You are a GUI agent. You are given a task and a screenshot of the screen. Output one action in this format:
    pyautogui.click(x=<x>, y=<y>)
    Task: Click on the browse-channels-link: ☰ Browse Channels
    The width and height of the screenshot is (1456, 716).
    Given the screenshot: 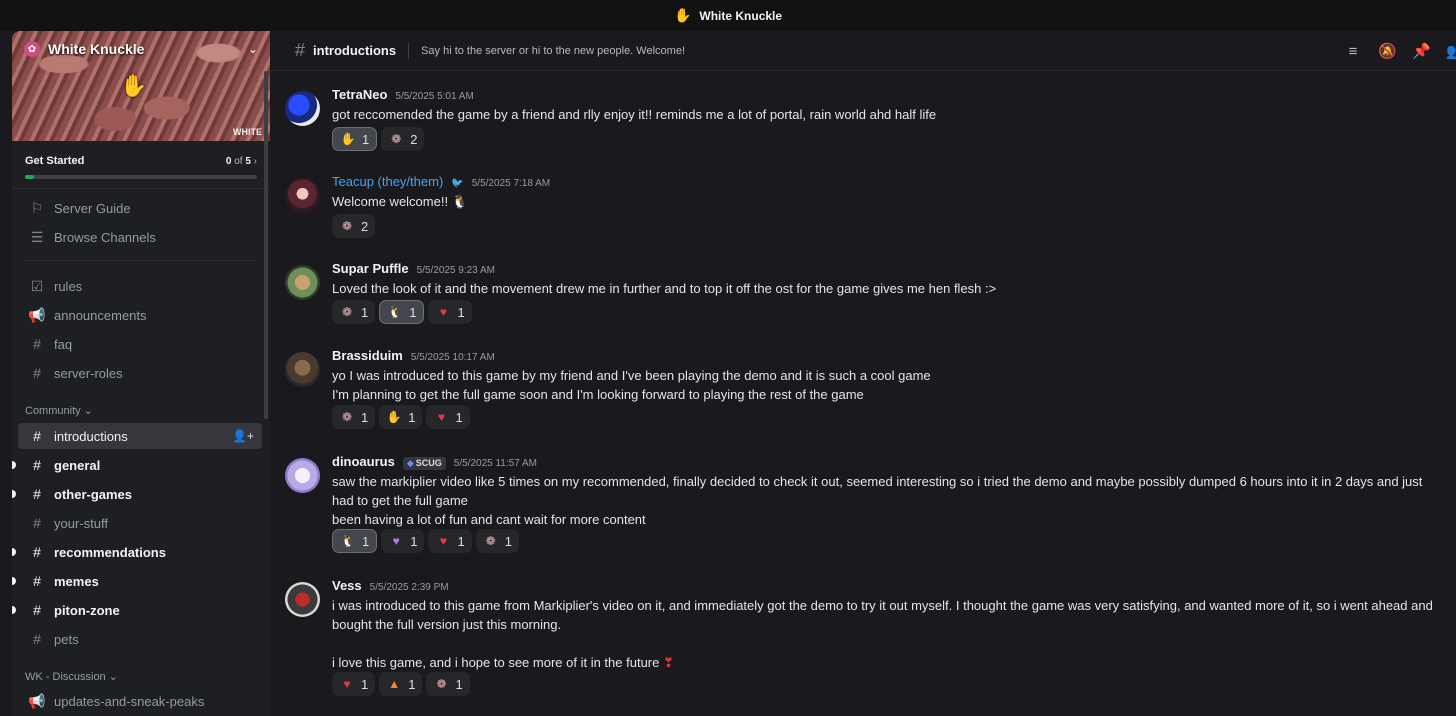 What is the action you would take?
    pyautogui.click(x=140, y=237)
    